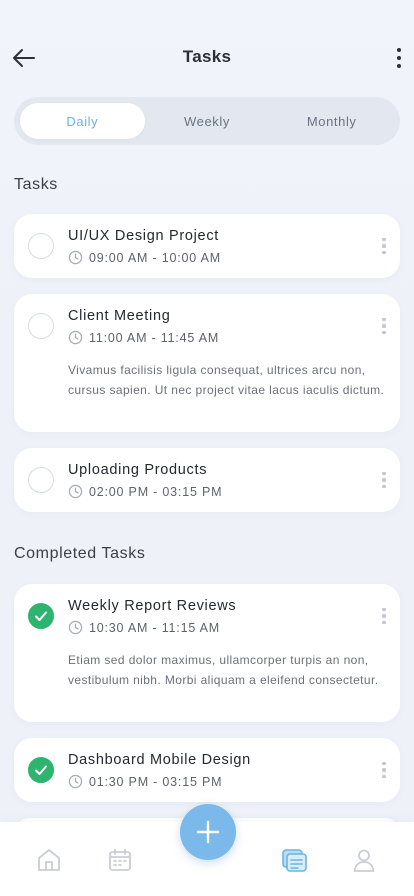 This screenshot has width=414, height=896. I want to click on tab-weekly: Weekly, so click(207, 121).